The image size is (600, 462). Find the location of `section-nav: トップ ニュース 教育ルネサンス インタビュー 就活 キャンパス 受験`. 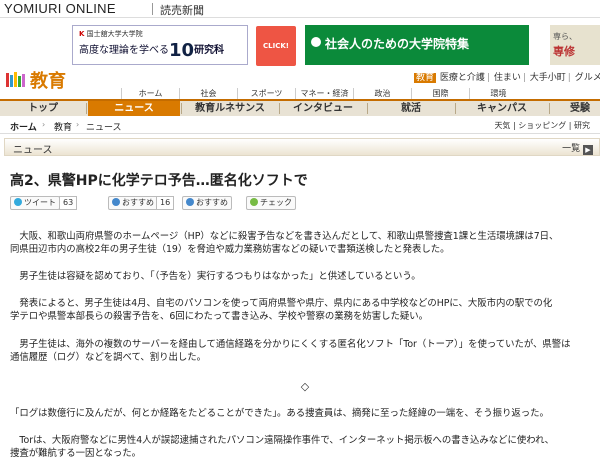

section-nav: トップ ニュース 教育ルネサンス インタビュー 就活 キャンパス 受験 is located at coordinates (300, 107).